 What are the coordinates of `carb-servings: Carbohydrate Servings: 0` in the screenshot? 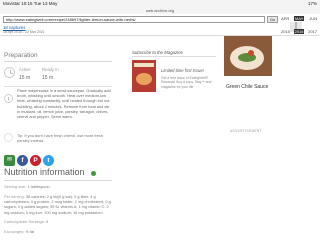 It's located at (26, 221).